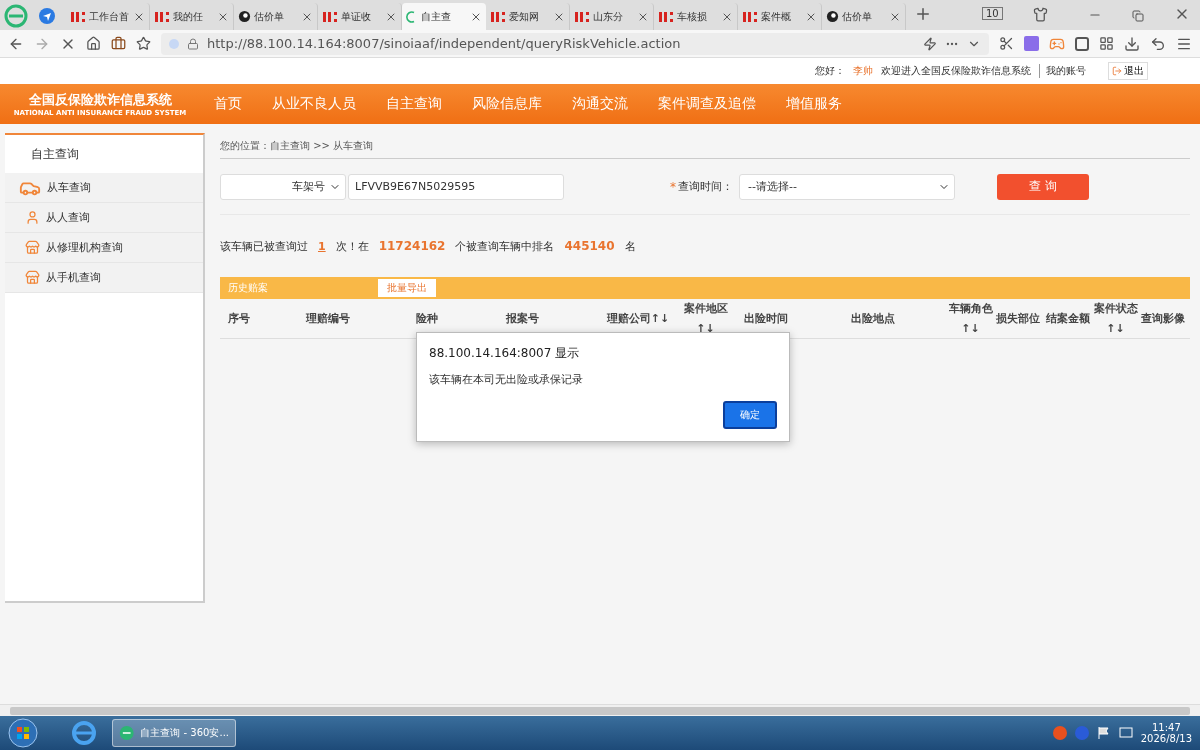 Image resolution: width=1200 pixels, height=750 pixels. I want to click on new-tab-icon, so click(923, 14).